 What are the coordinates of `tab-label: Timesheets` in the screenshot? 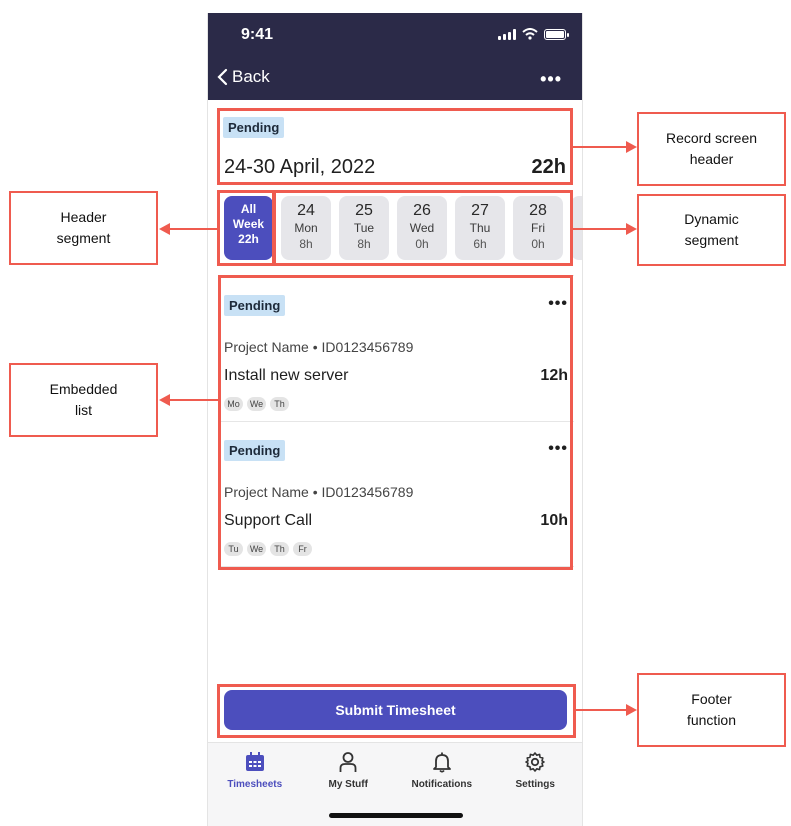 It's located at (255, 784).